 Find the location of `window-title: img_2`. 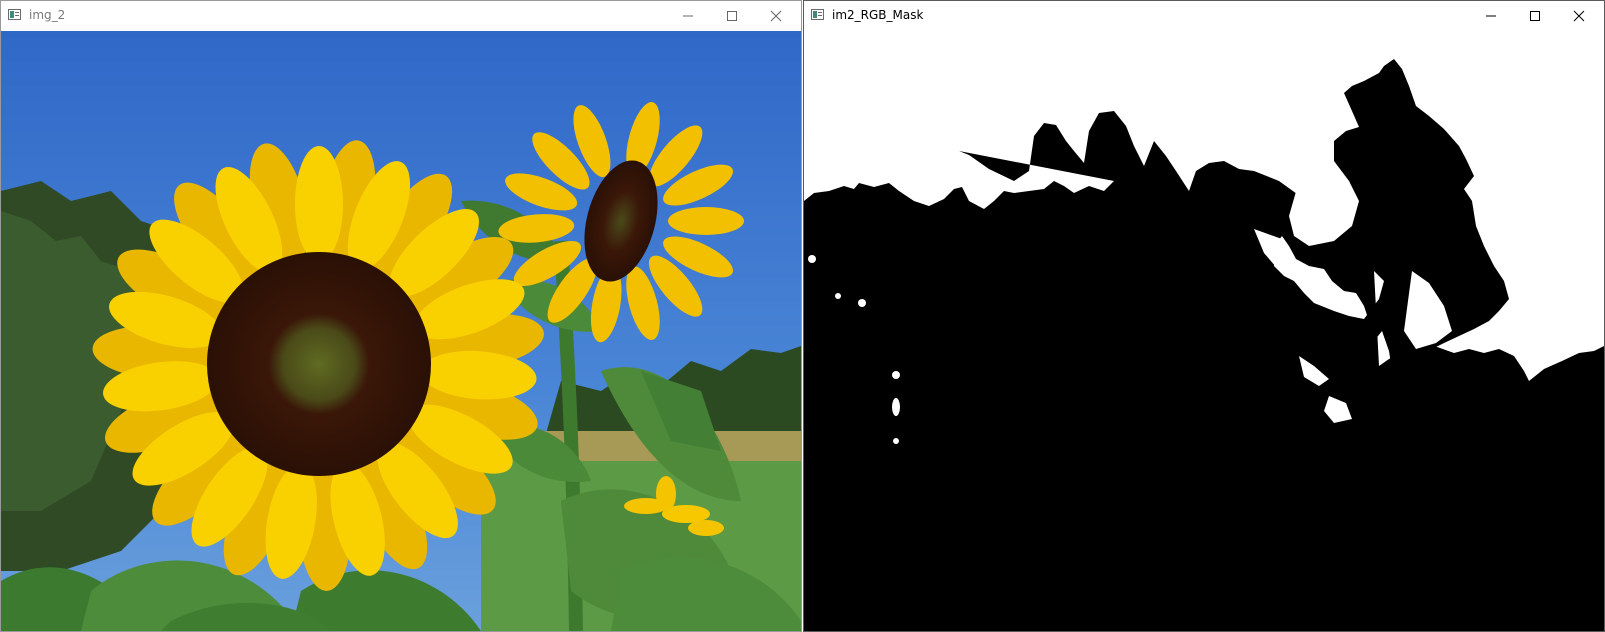

window-title: img_2 is located at coordinates (47, 15).